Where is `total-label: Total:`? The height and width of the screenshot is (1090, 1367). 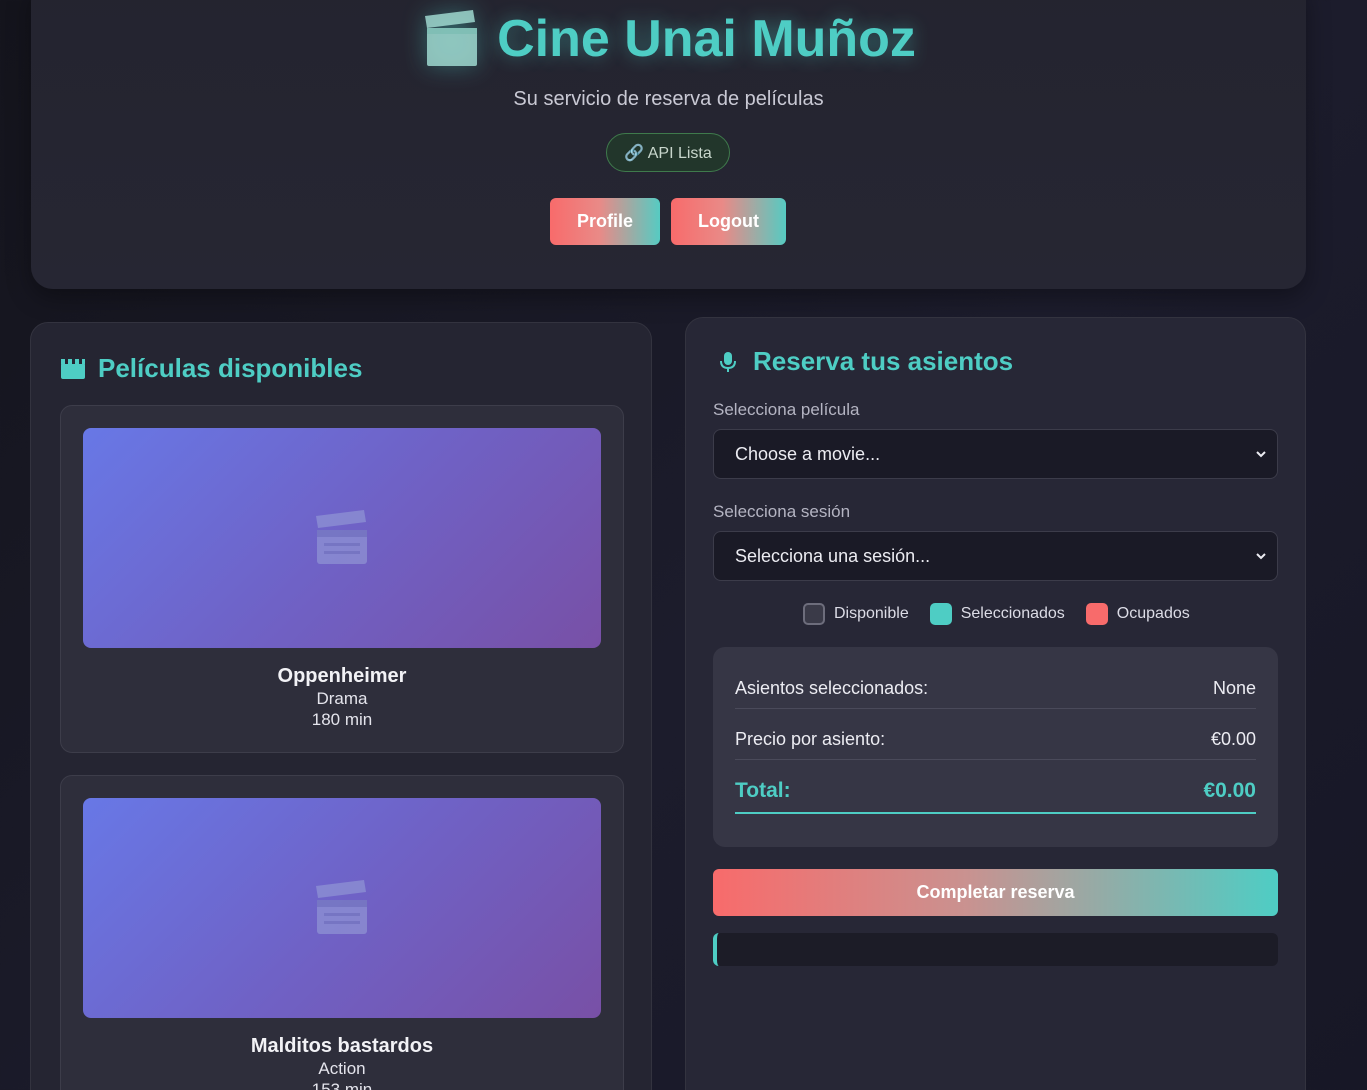 total-label: Total: is located at coordinates (763, 790).